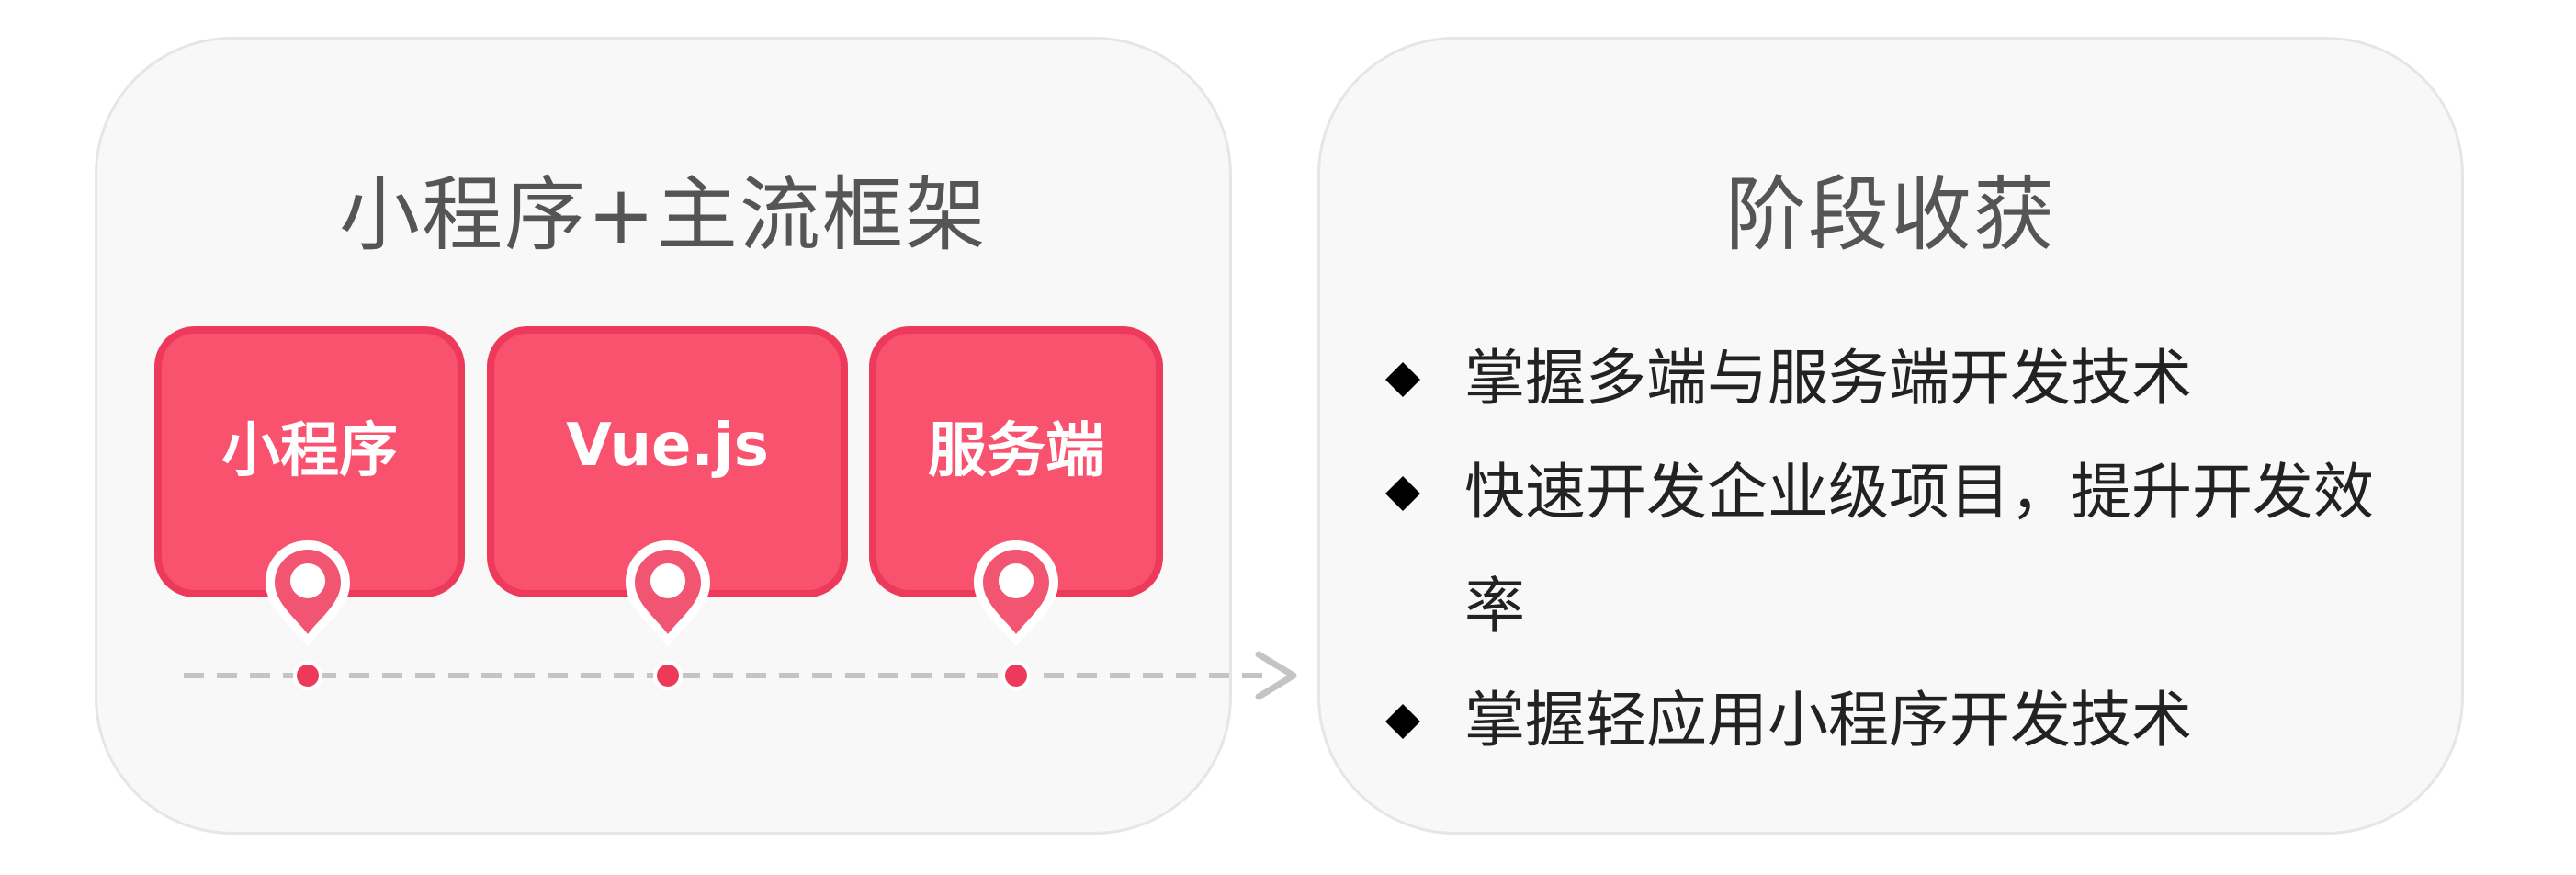 The image size is (2576, 875). Describe the element at coordinates (1276, 675) in the screenshot. I see `timeline-arrow-icon` at that location.